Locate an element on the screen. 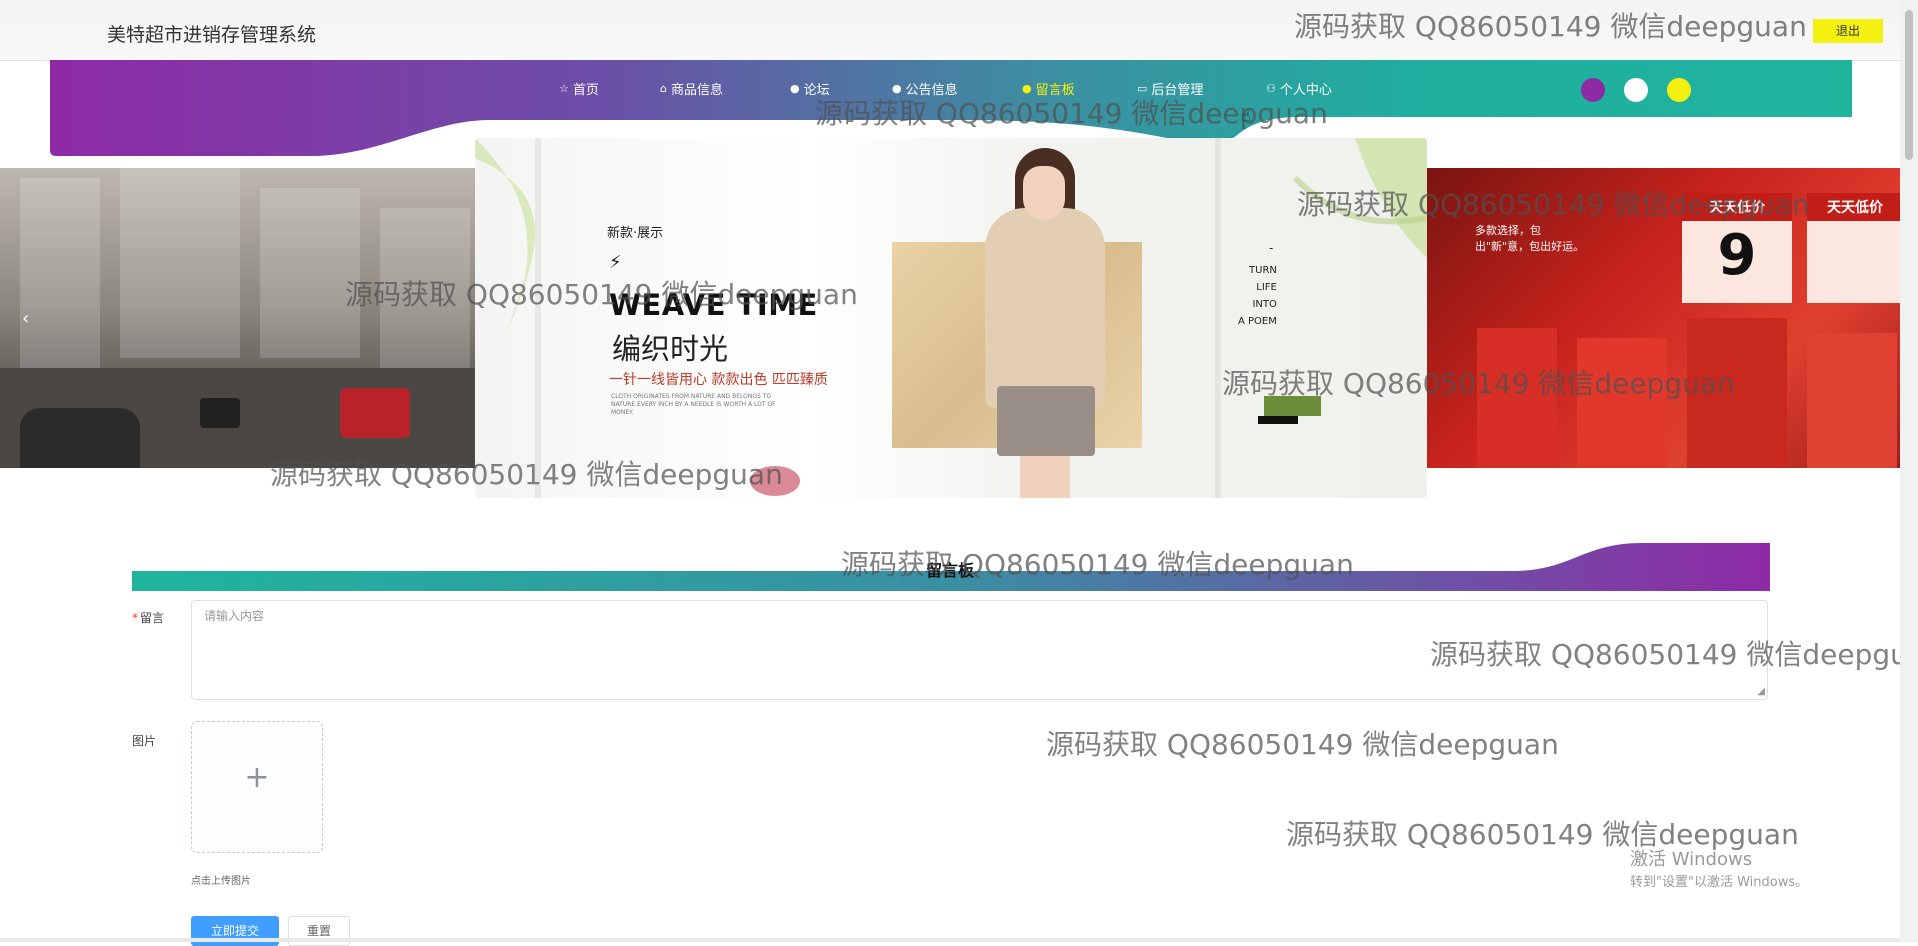 Image resolution: width=1918 pixels, height=946 pixels. resize-grip-icon: ◢ is located at coordinates (1761, 691).